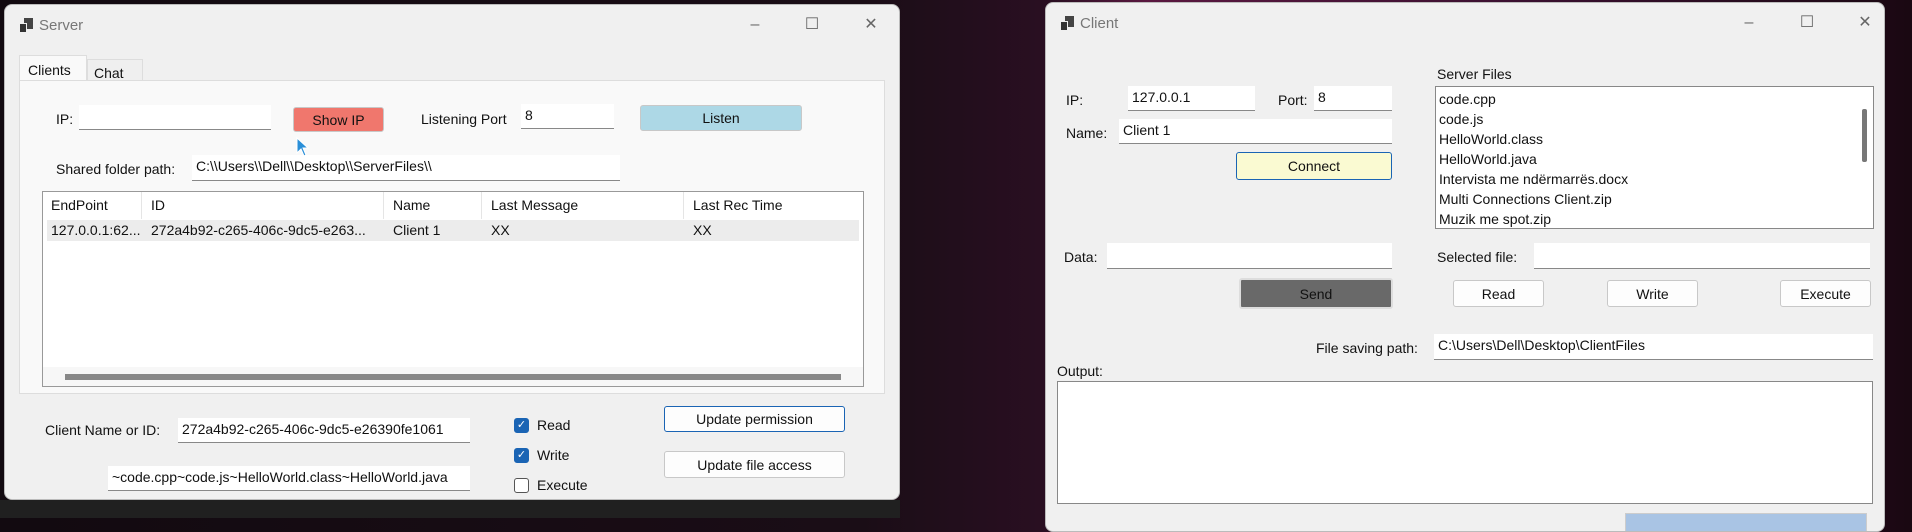 This screenshot has width=1912, height=532. What do you see at coordinates (1495, 219) in the screenshot?
I see `list-item: Muzik me spot.zip` at bounding box center [1495, 219].